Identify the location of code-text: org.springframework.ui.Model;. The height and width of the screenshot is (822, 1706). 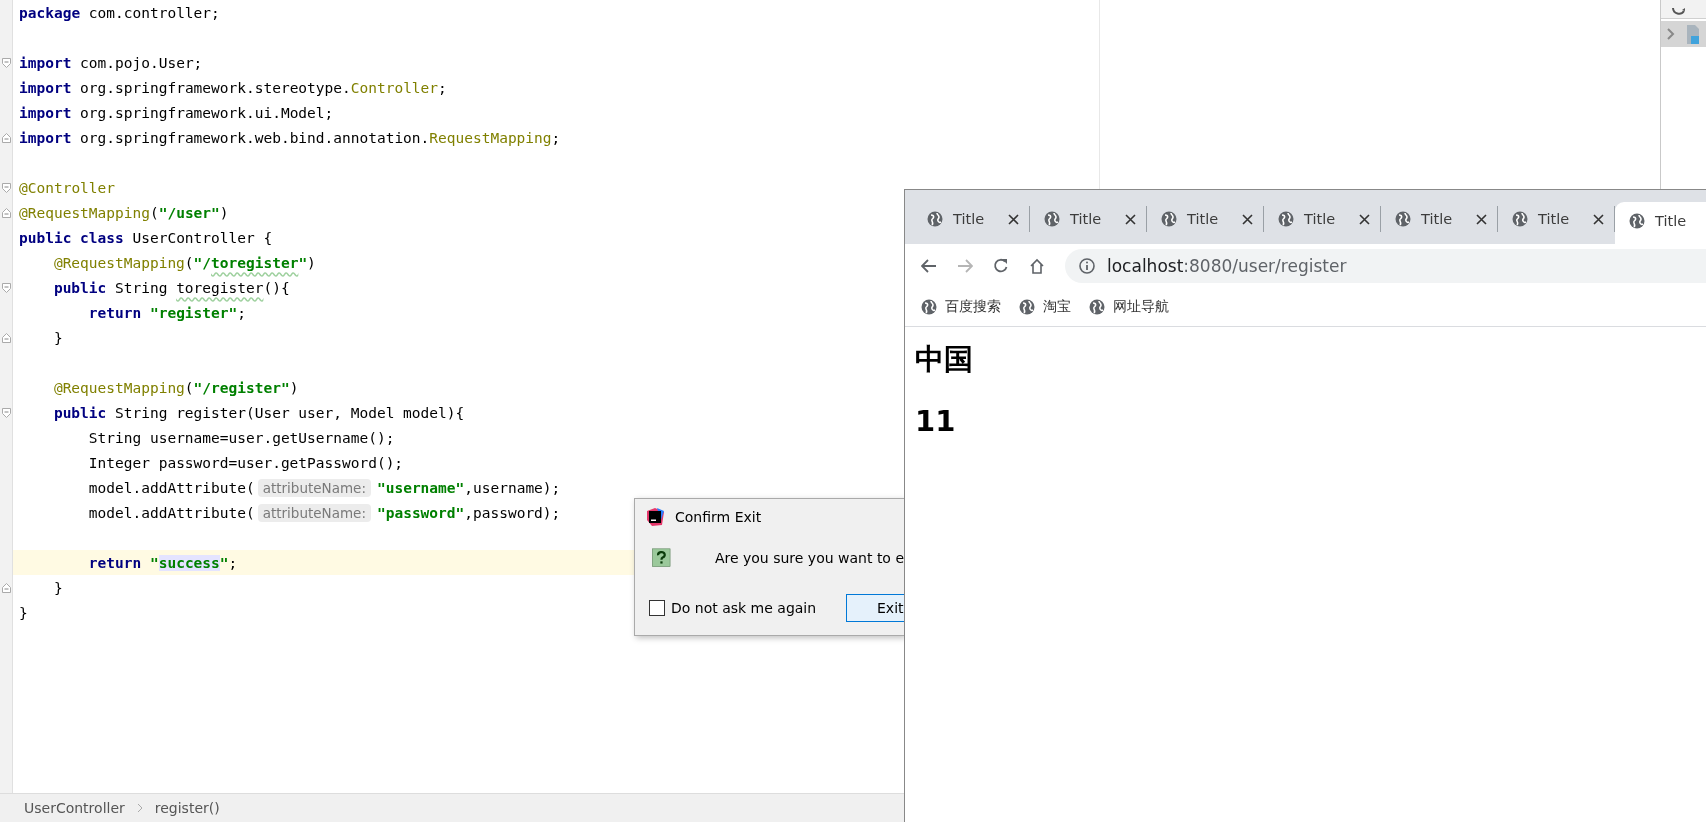
(206, 112).